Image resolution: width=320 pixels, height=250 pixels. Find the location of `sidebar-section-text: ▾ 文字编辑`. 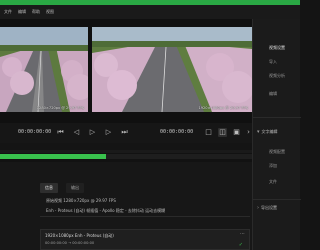

sidebar-section-text: ▾ 文字编辑 is located at coordinates (267, 132).